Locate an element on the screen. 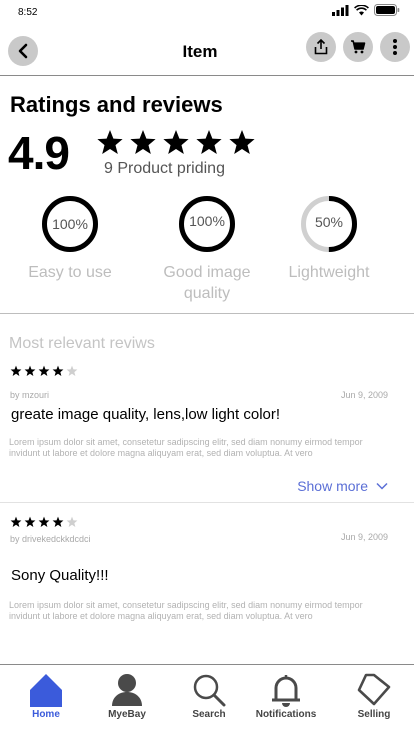 Image resolution: width=414 pixels, height=736 pixels. bottom-nav: Home MyeBay Search Notifications Selling is located at coordinates (207, 700).